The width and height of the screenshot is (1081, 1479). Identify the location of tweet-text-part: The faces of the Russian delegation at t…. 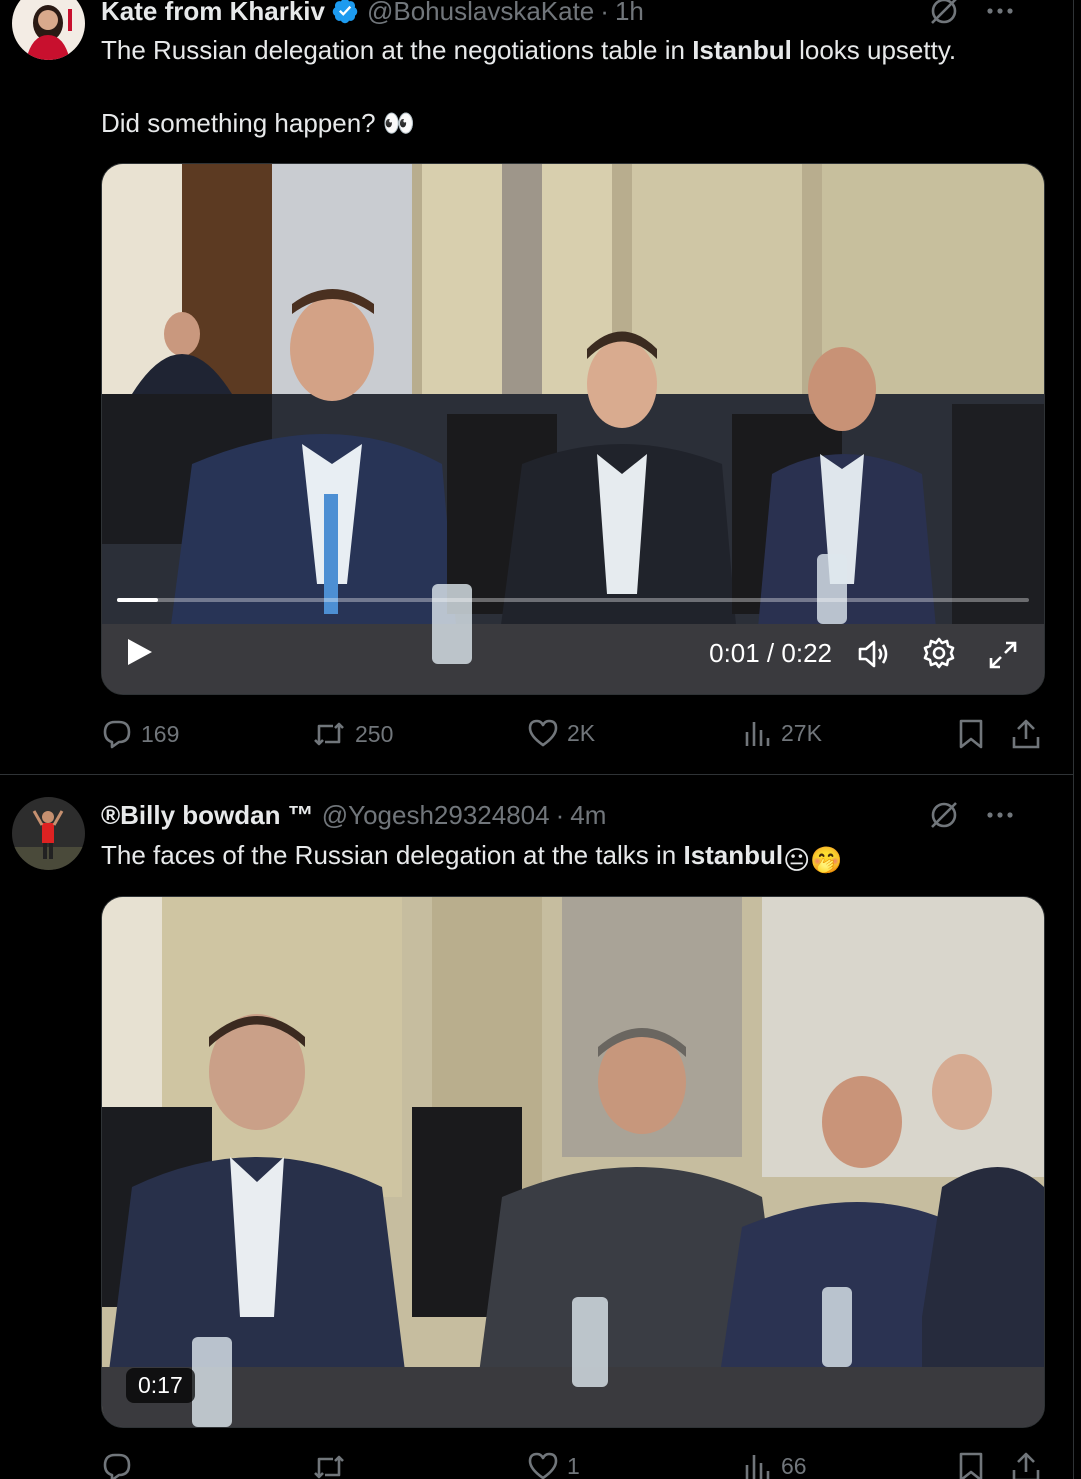
(392, 855).